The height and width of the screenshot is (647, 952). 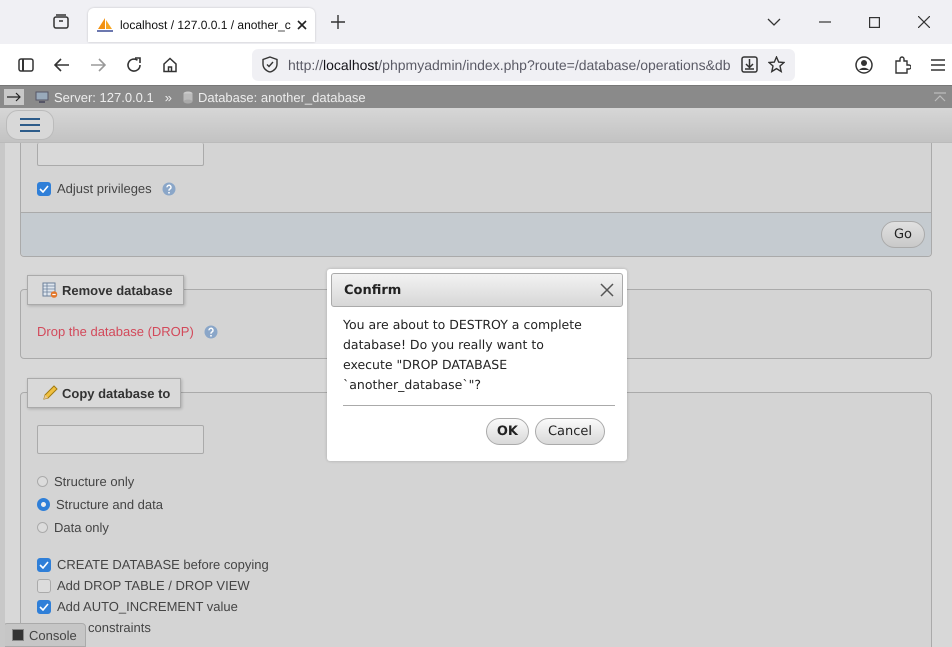 I want to click on puzzle-icon, so click(x=901, y=65).